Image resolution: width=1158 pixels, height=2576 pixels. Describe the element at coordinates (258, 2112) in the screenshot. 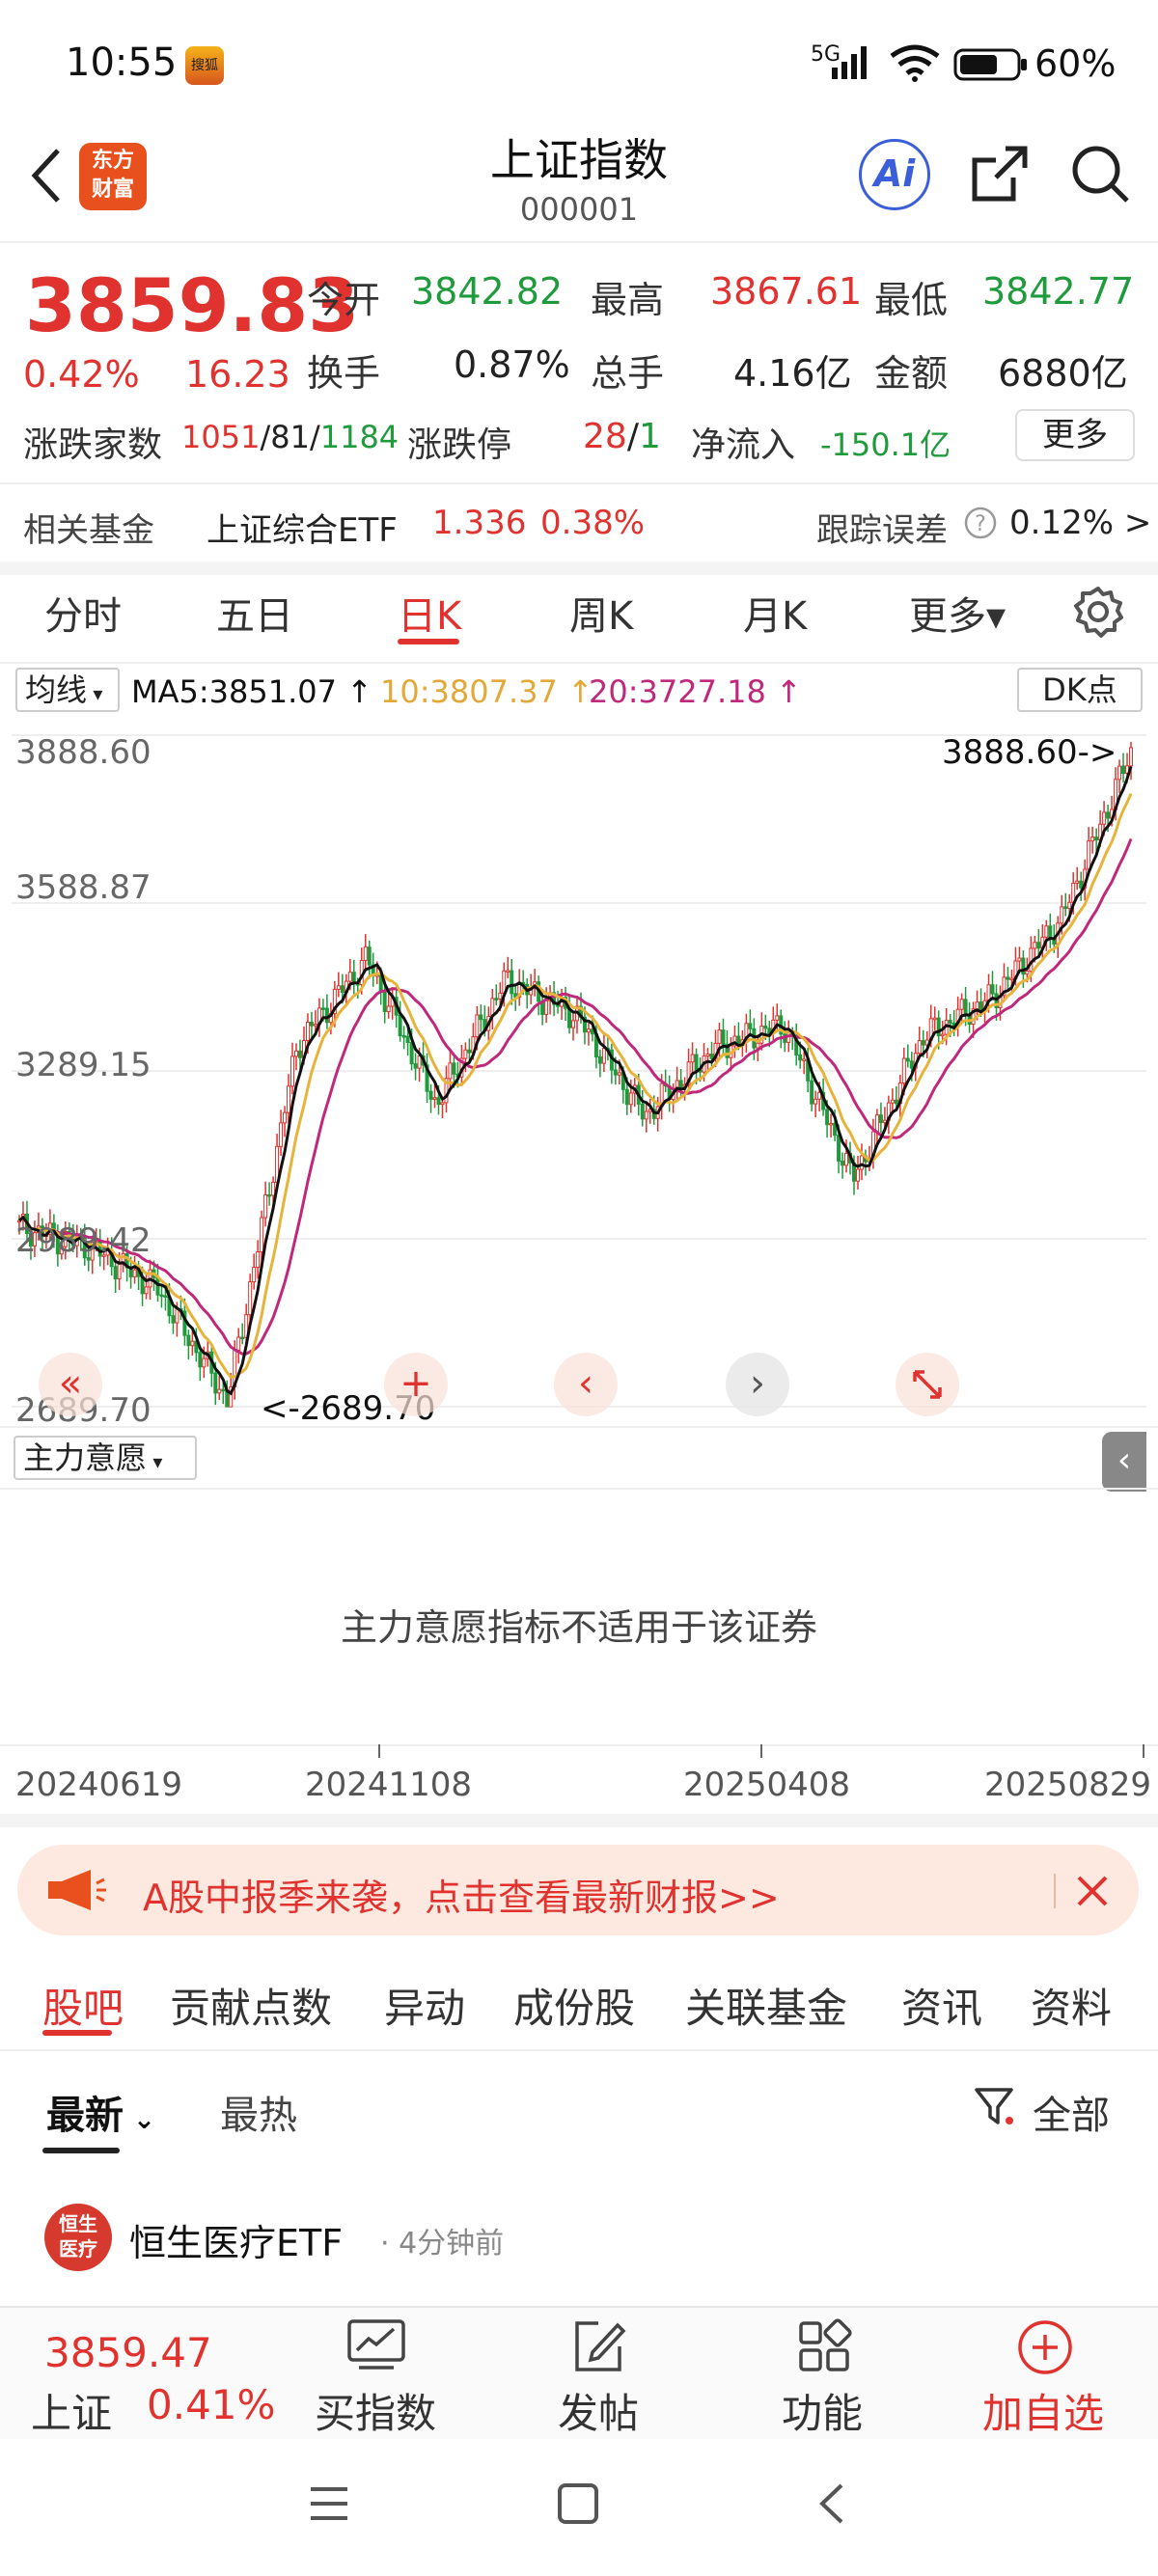

I see `sort-hot: 最热` at that location.